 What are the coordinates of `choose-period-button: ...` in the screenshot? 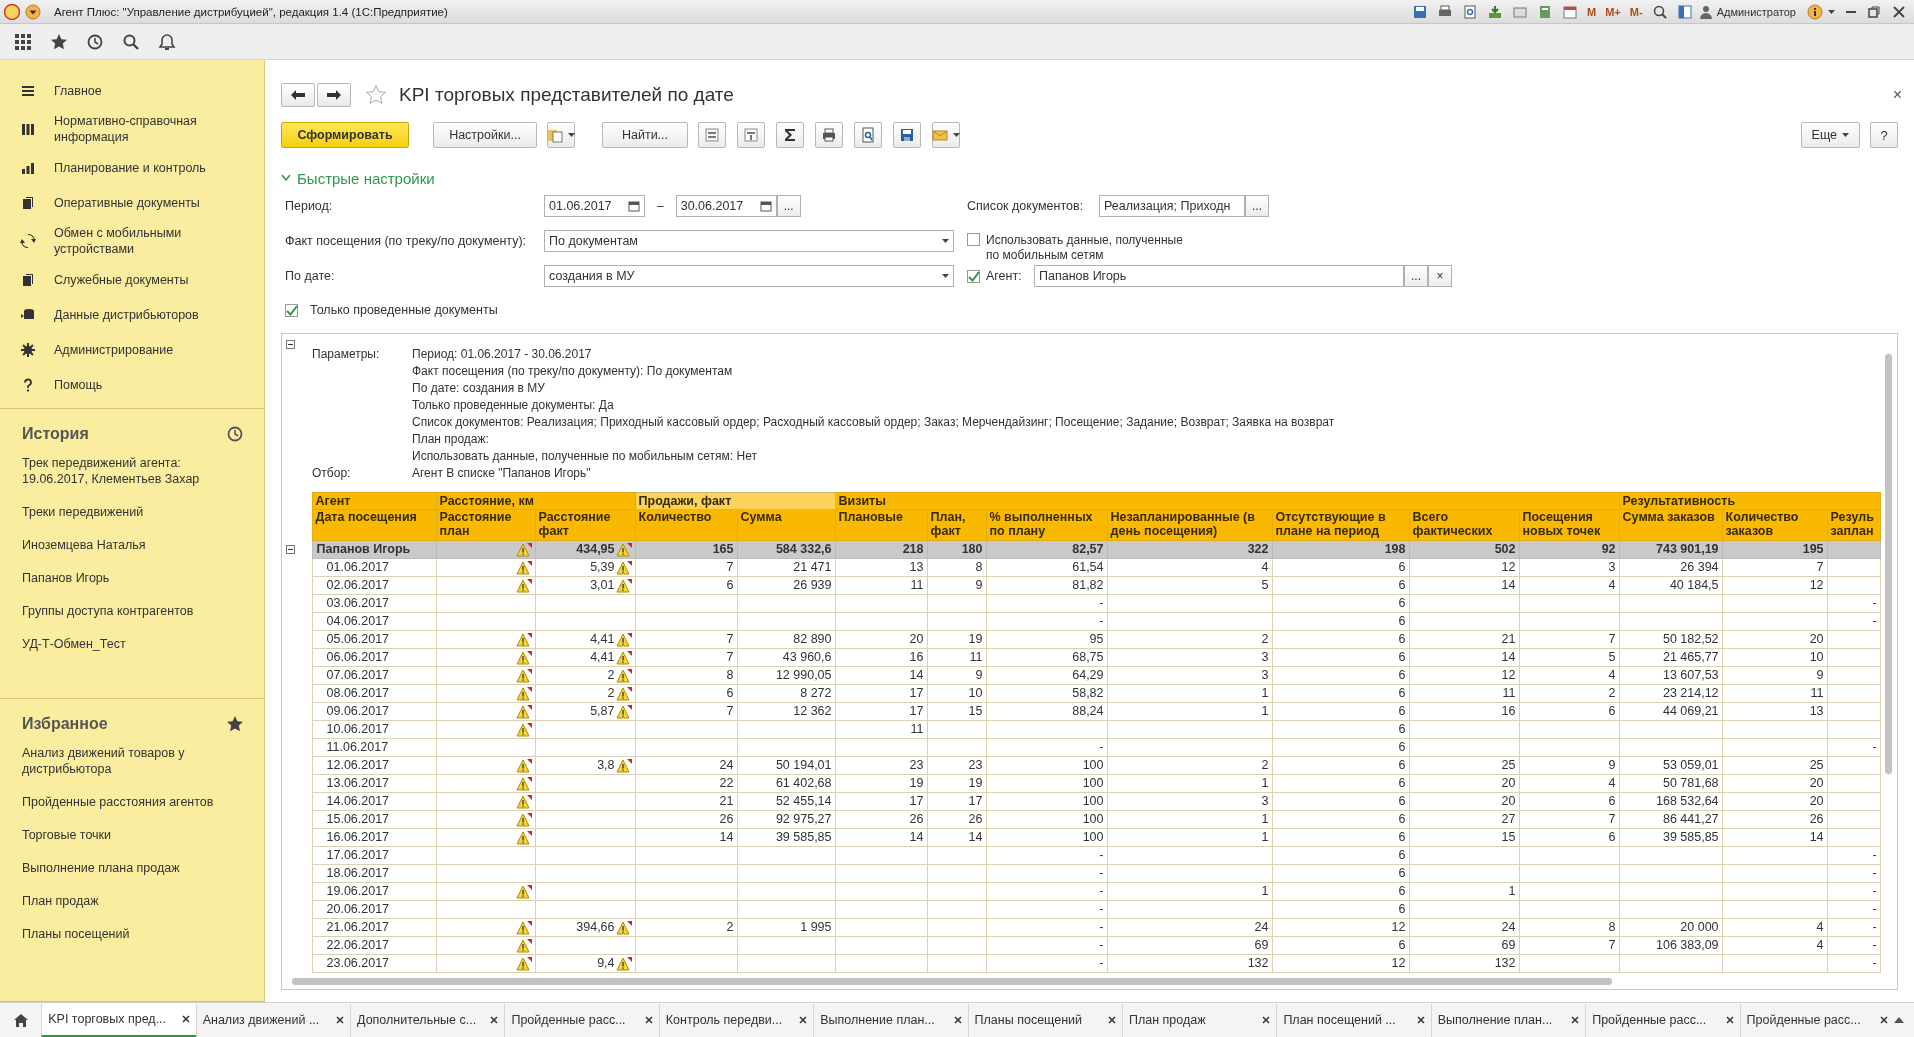 It's located at (788, 206).